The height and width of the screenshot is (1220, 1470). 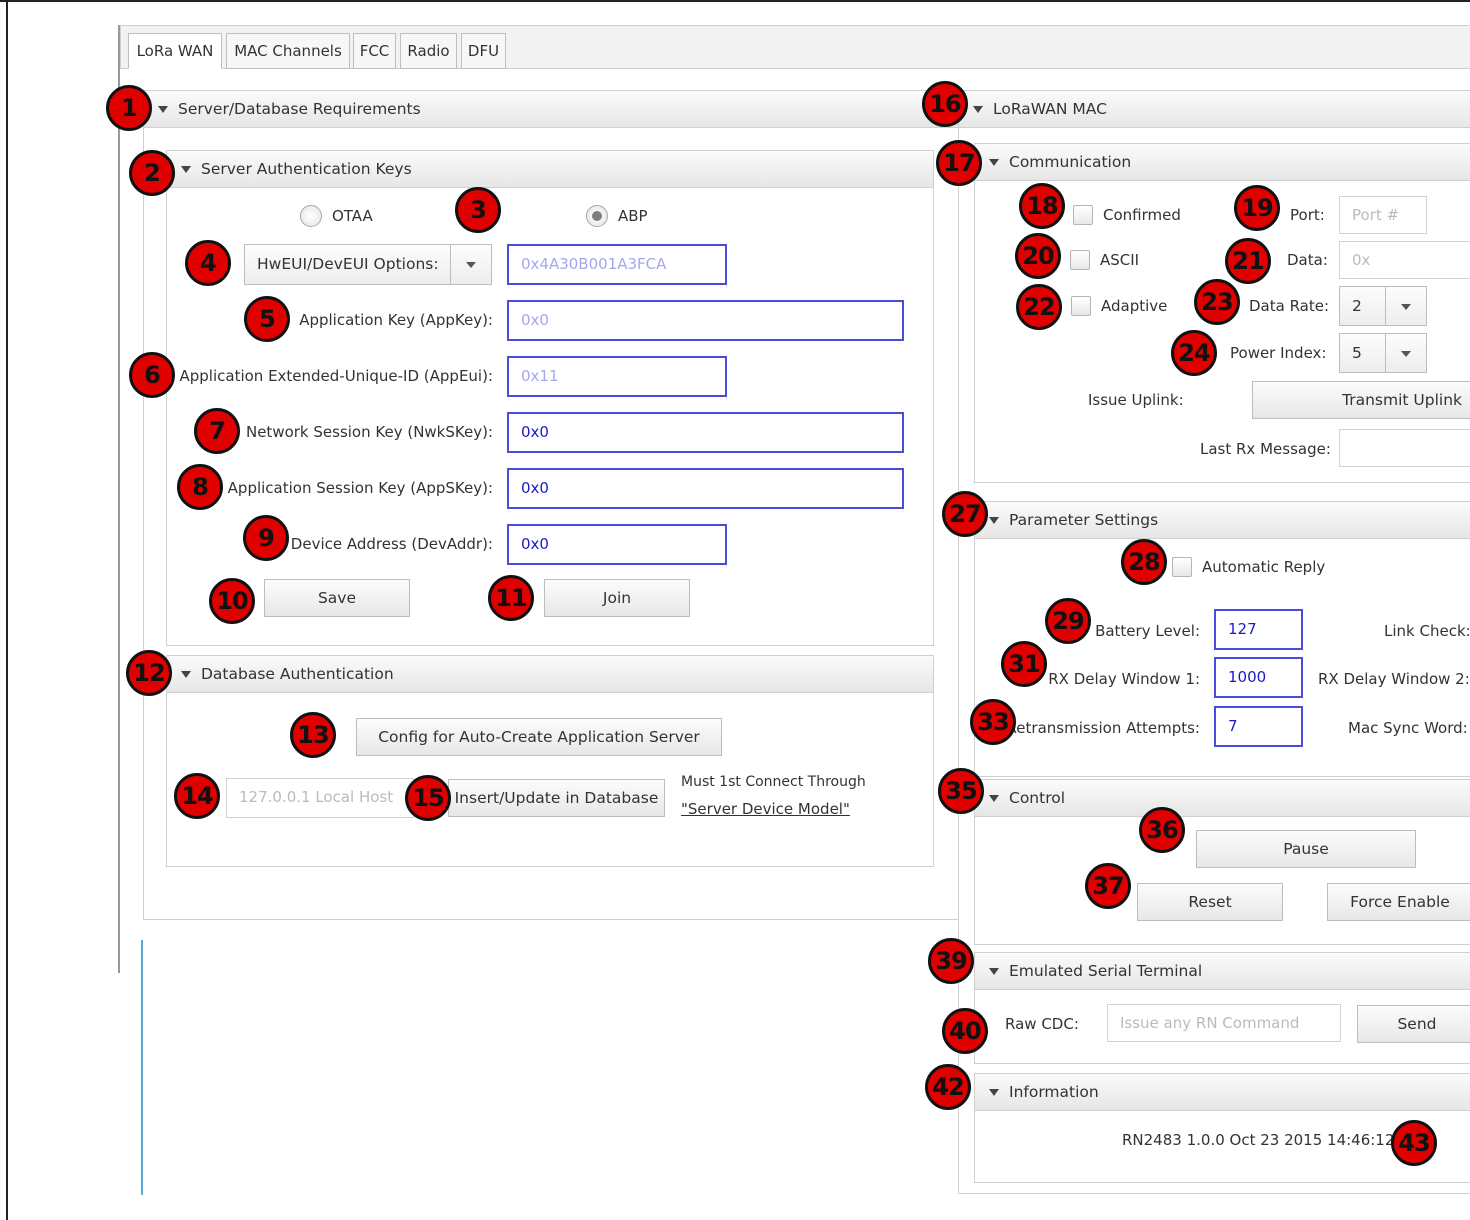 What do you see at coordinates (1222, 971) in the screenshot?
I see `serial-header: Emulated Serial Terminal` at bounding box center [1222, 971].